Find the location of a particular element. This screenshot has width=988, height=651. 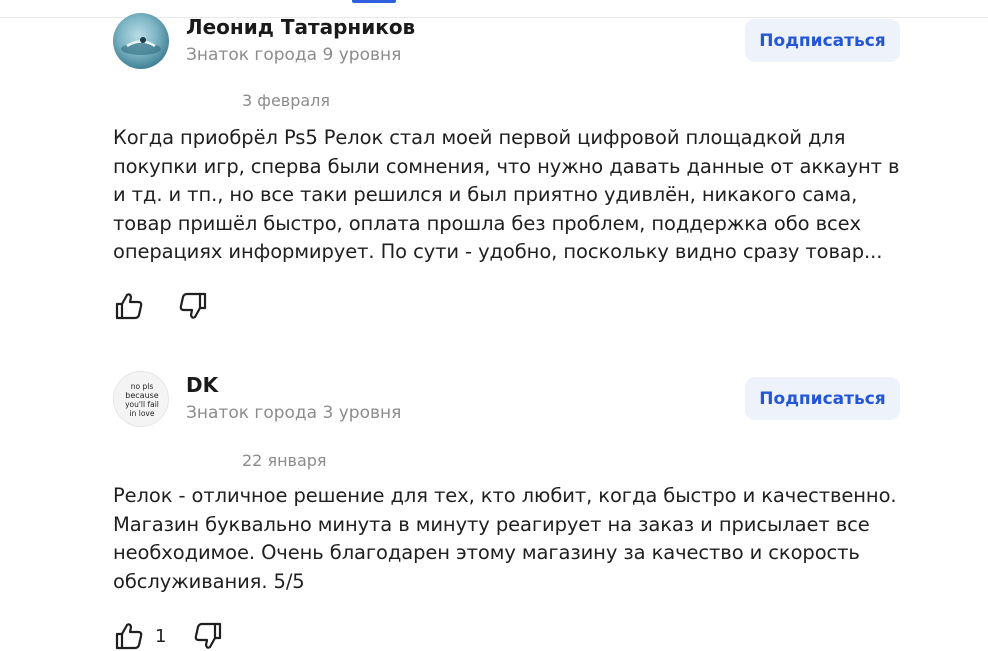

author-avatar: no pls because you'll fail in love is located at coordinates (141, 399).